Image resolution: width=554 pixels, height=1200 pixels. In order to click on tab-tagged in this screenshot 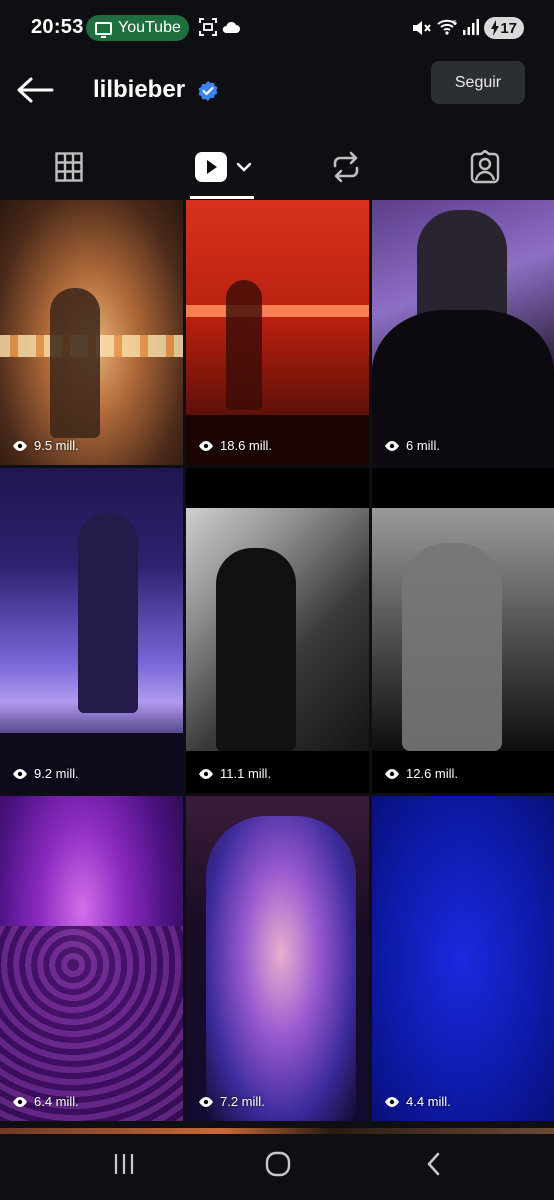, I will do `click(485, 167)`.